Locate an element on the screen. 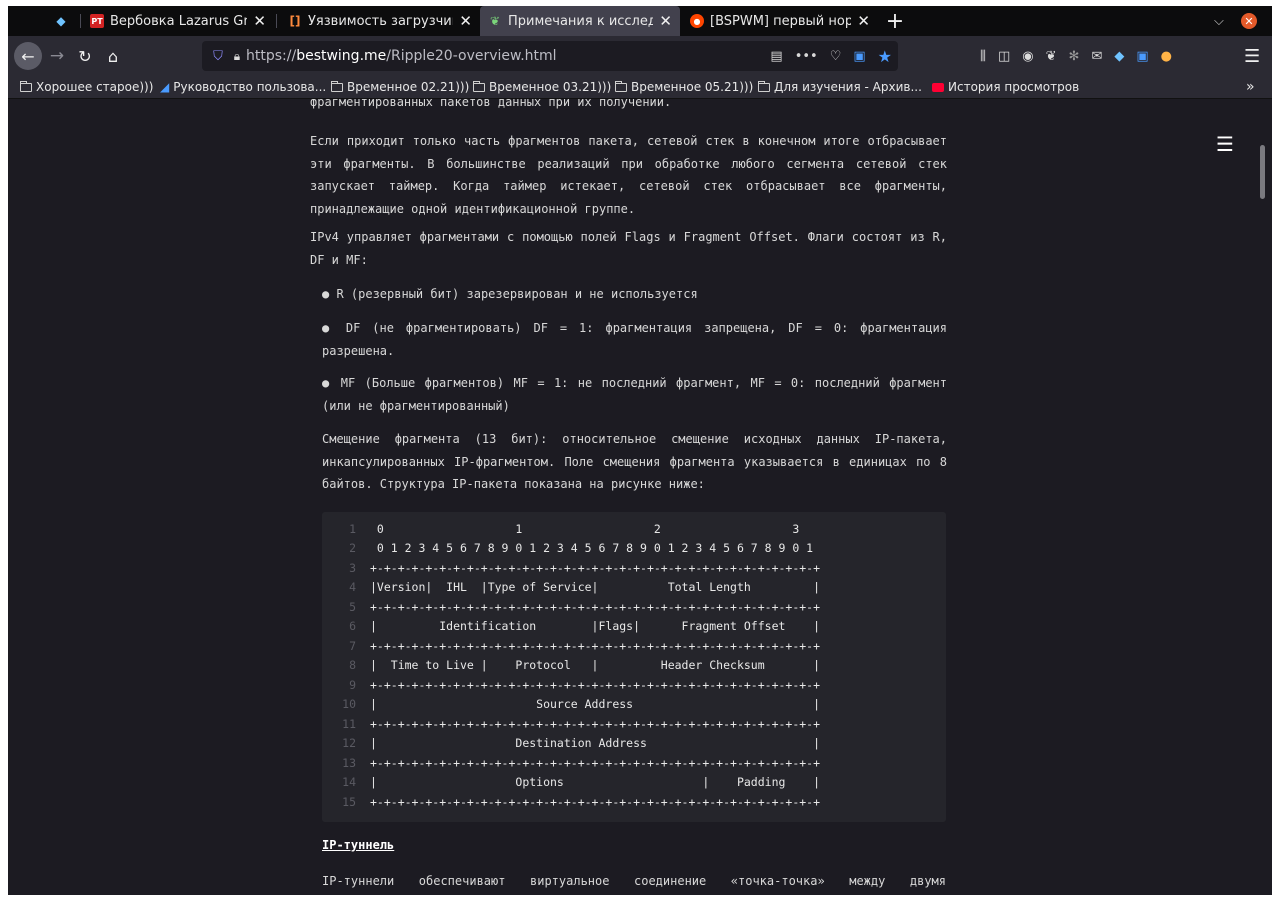  tab-label: Вербовка Lazarus Group is located at coordinates (179, 21).